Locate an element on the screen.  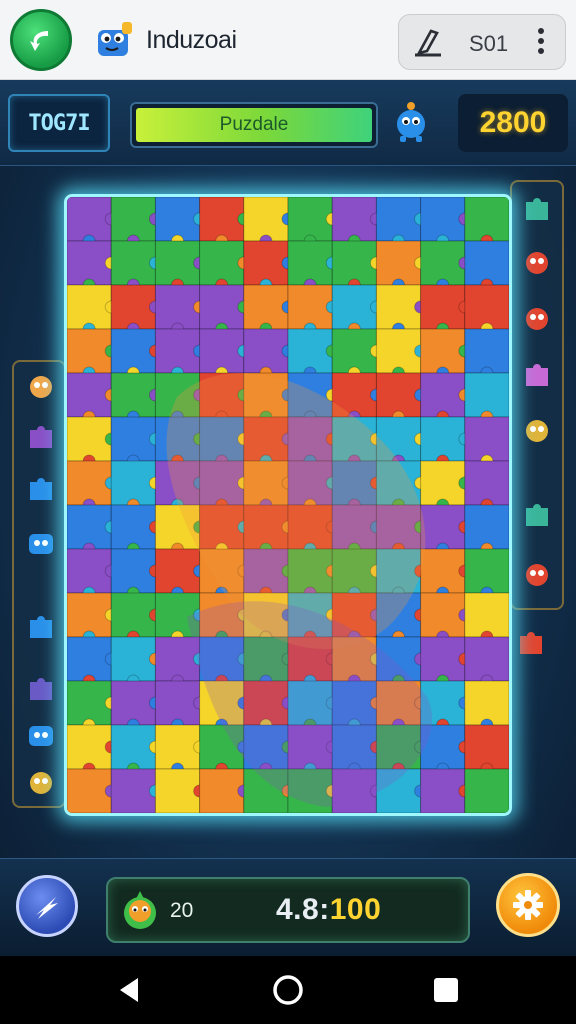
nav-back-icon is located at coordinates (129, 990).